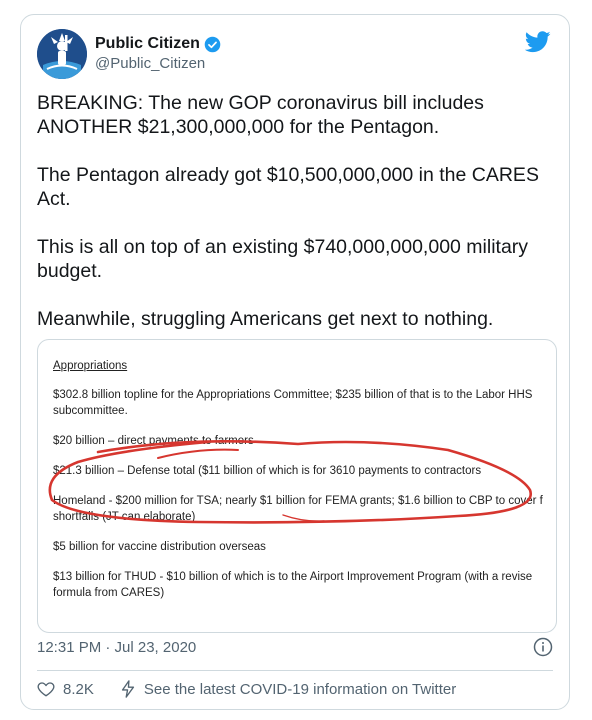  Describe the element at coordinates (212, 44) in the screenshot. I see `verified-badge-icon` at that location.